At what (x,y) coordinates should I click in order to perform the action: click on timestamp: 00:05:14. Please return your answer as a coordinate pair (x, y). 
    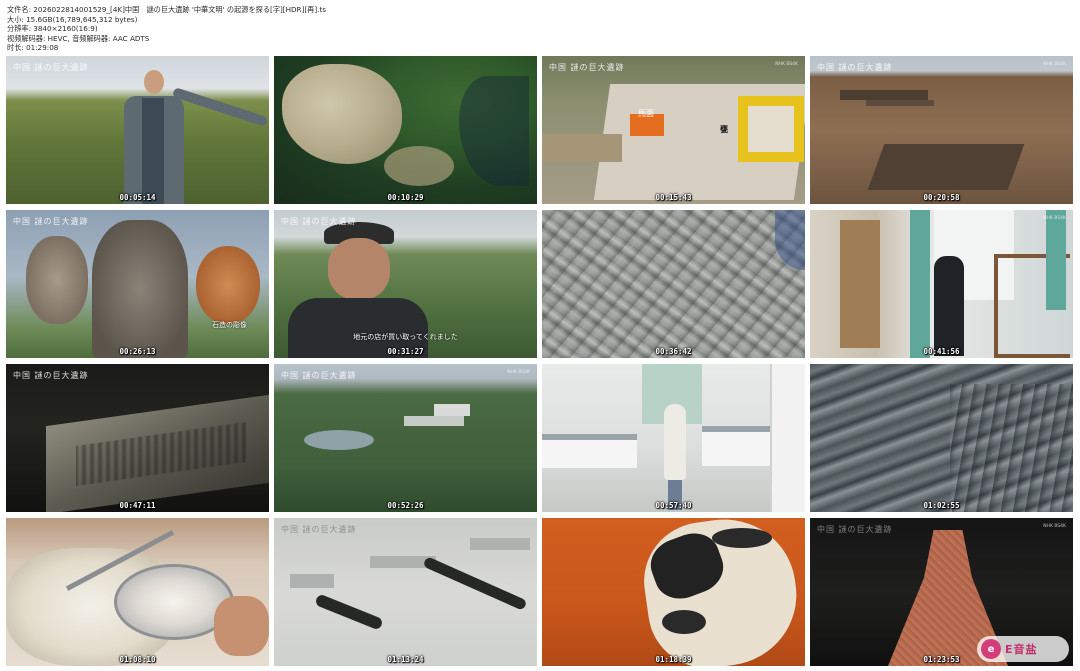
    Looking at the image, I should click on (137, 197).